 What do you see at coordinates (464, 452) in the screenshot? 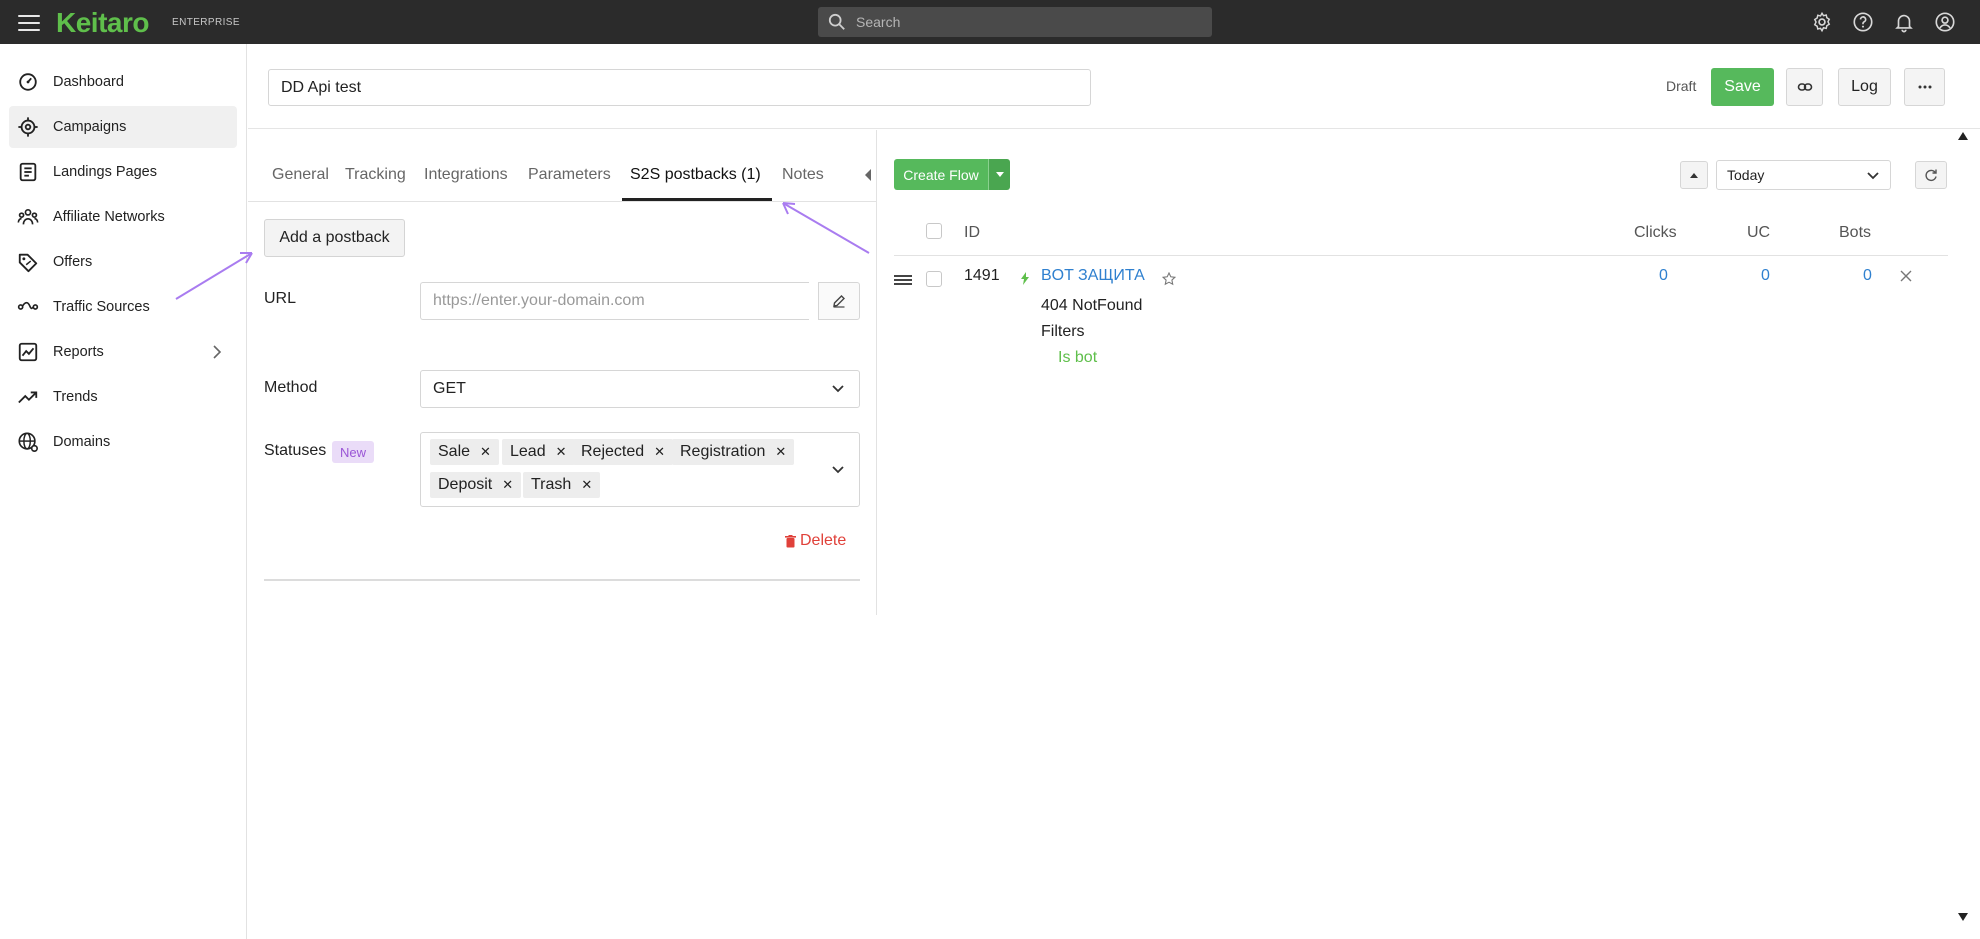
I see `status-chip-sale: Sale ✕` at bounding box center [464, 452].